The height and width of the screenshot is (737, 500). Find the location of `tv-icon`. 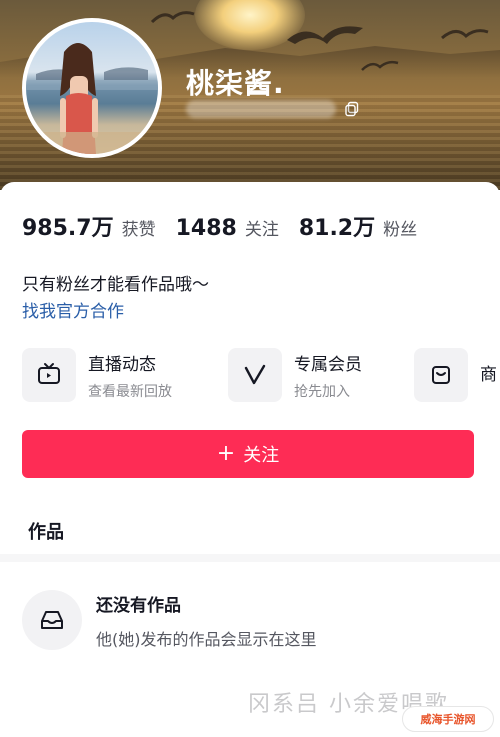

tv-icon is located at coordinates (49, 375).